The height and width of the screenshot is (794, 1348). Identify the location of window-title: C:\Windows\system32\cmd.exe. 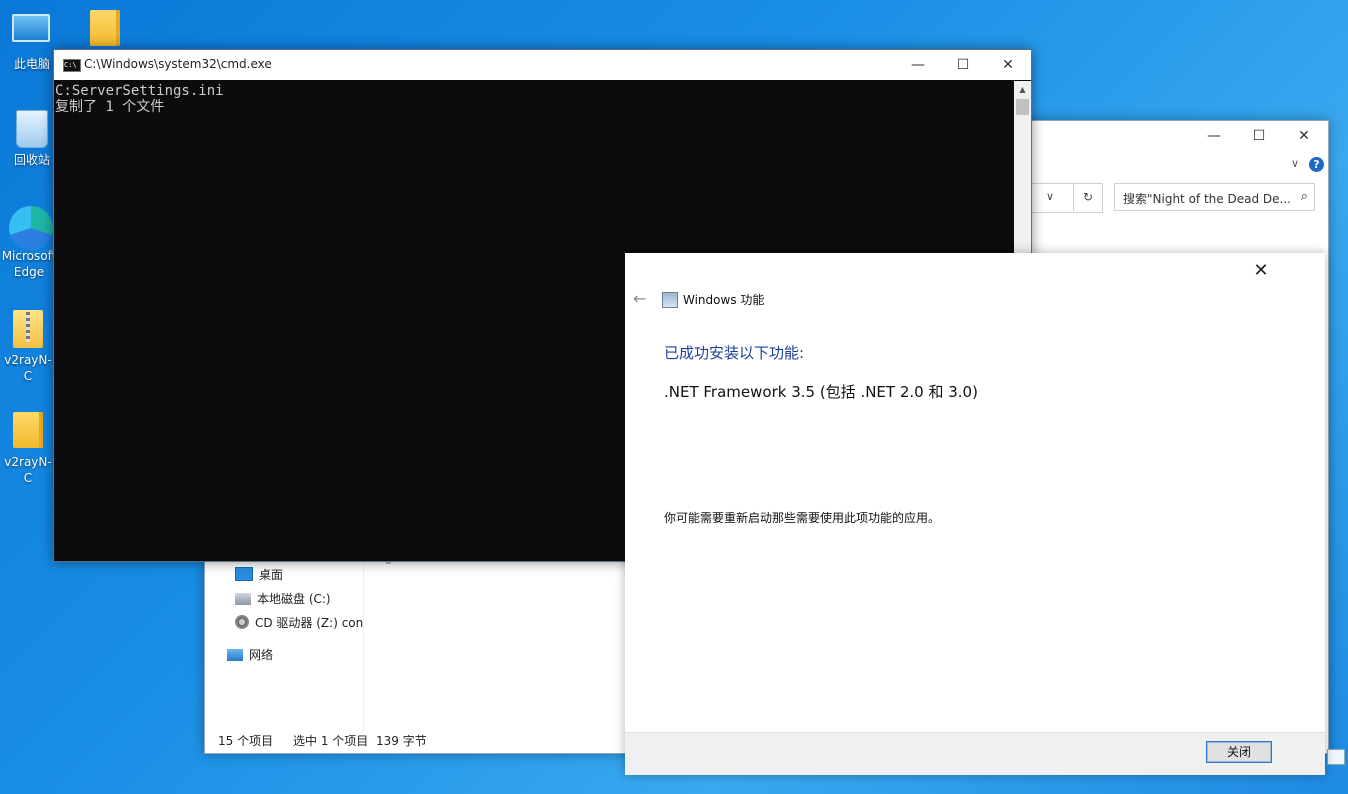
(178, 64).